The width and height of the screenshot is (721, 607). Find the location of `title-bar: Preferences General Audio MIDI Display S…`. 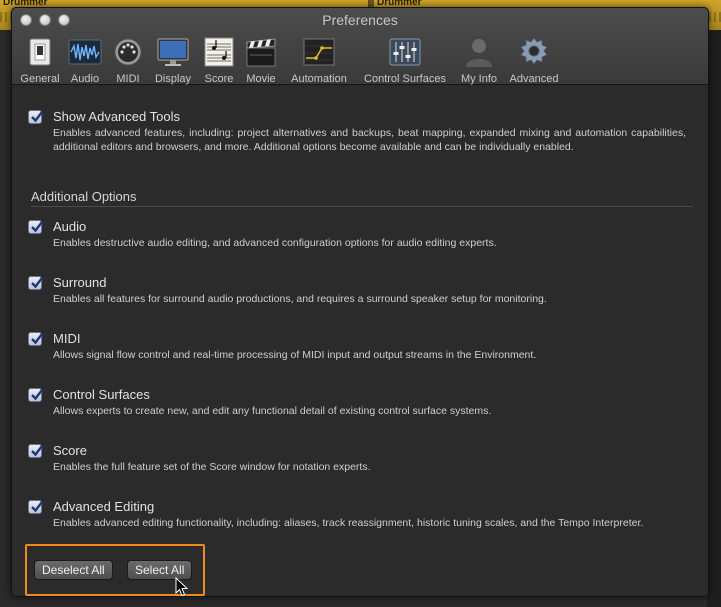

title-bar: Preferences General Audio MIDI Display S… is located at coordinates (360, 46).